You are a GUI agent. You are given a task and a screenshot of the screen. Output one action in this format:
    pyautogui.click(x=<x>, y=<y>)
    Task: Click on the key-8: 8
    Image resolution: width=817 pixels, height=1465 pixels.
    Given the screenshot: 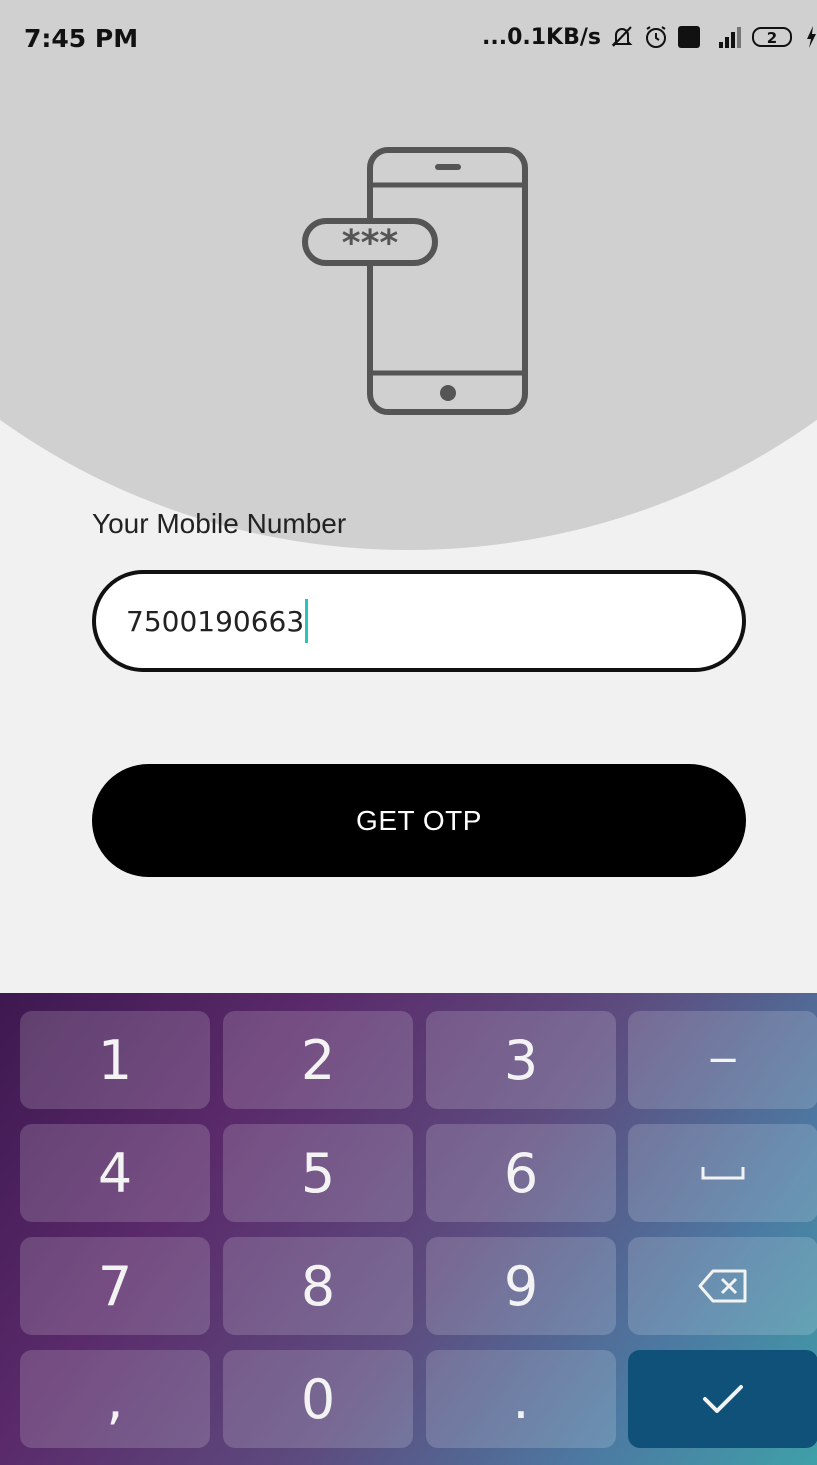 What is the action you would take?
    pyautogui.click(x=318, y=1286)
    